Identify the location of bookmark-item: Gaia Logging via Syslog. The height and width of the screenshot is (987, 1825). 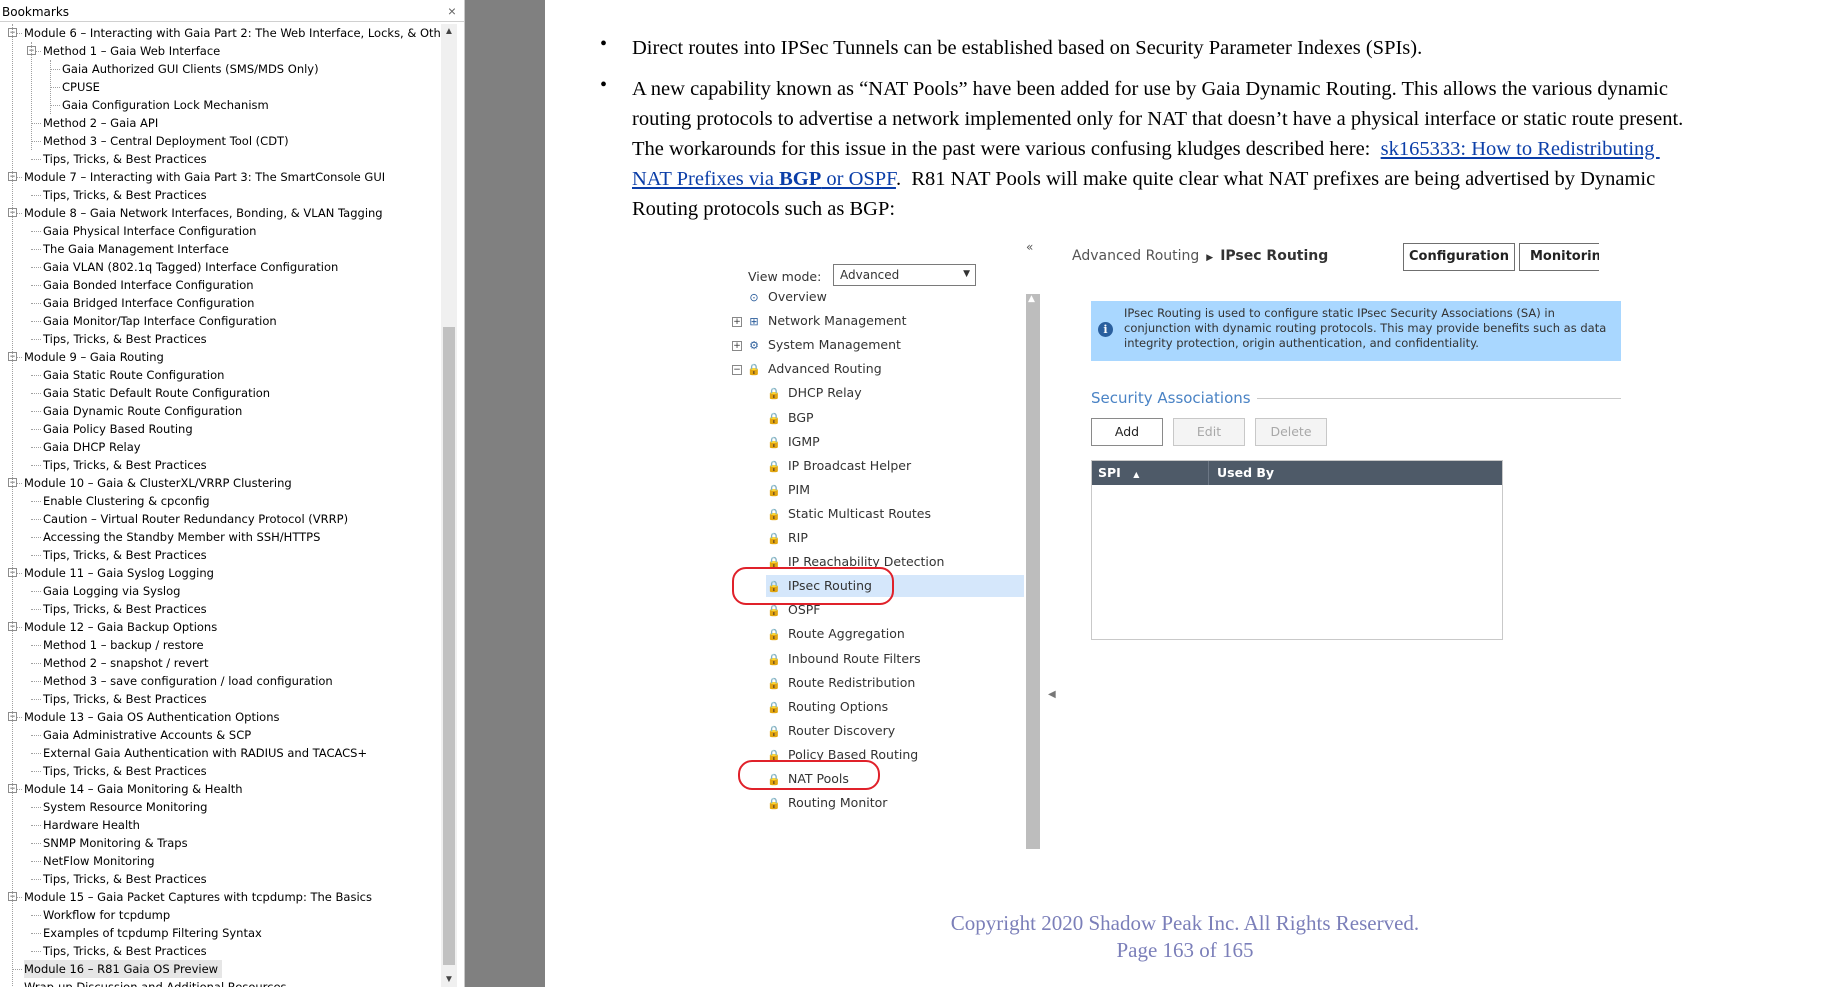
(111, 591).